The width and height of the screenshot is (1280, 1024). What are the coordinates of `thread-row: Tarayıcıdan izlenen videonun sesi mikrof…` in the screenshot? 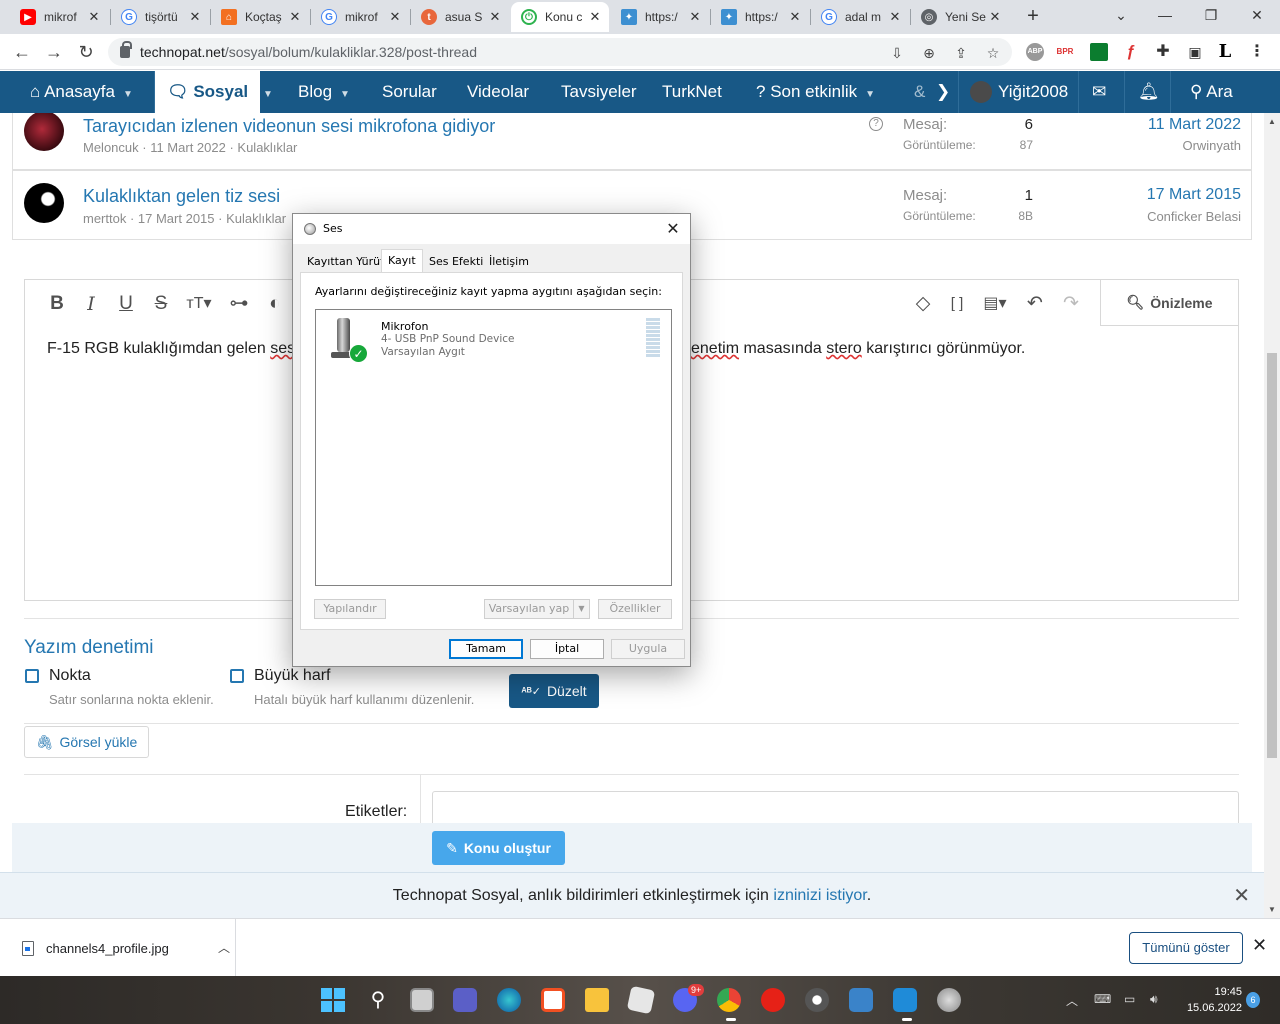 It's located at (632, 141).